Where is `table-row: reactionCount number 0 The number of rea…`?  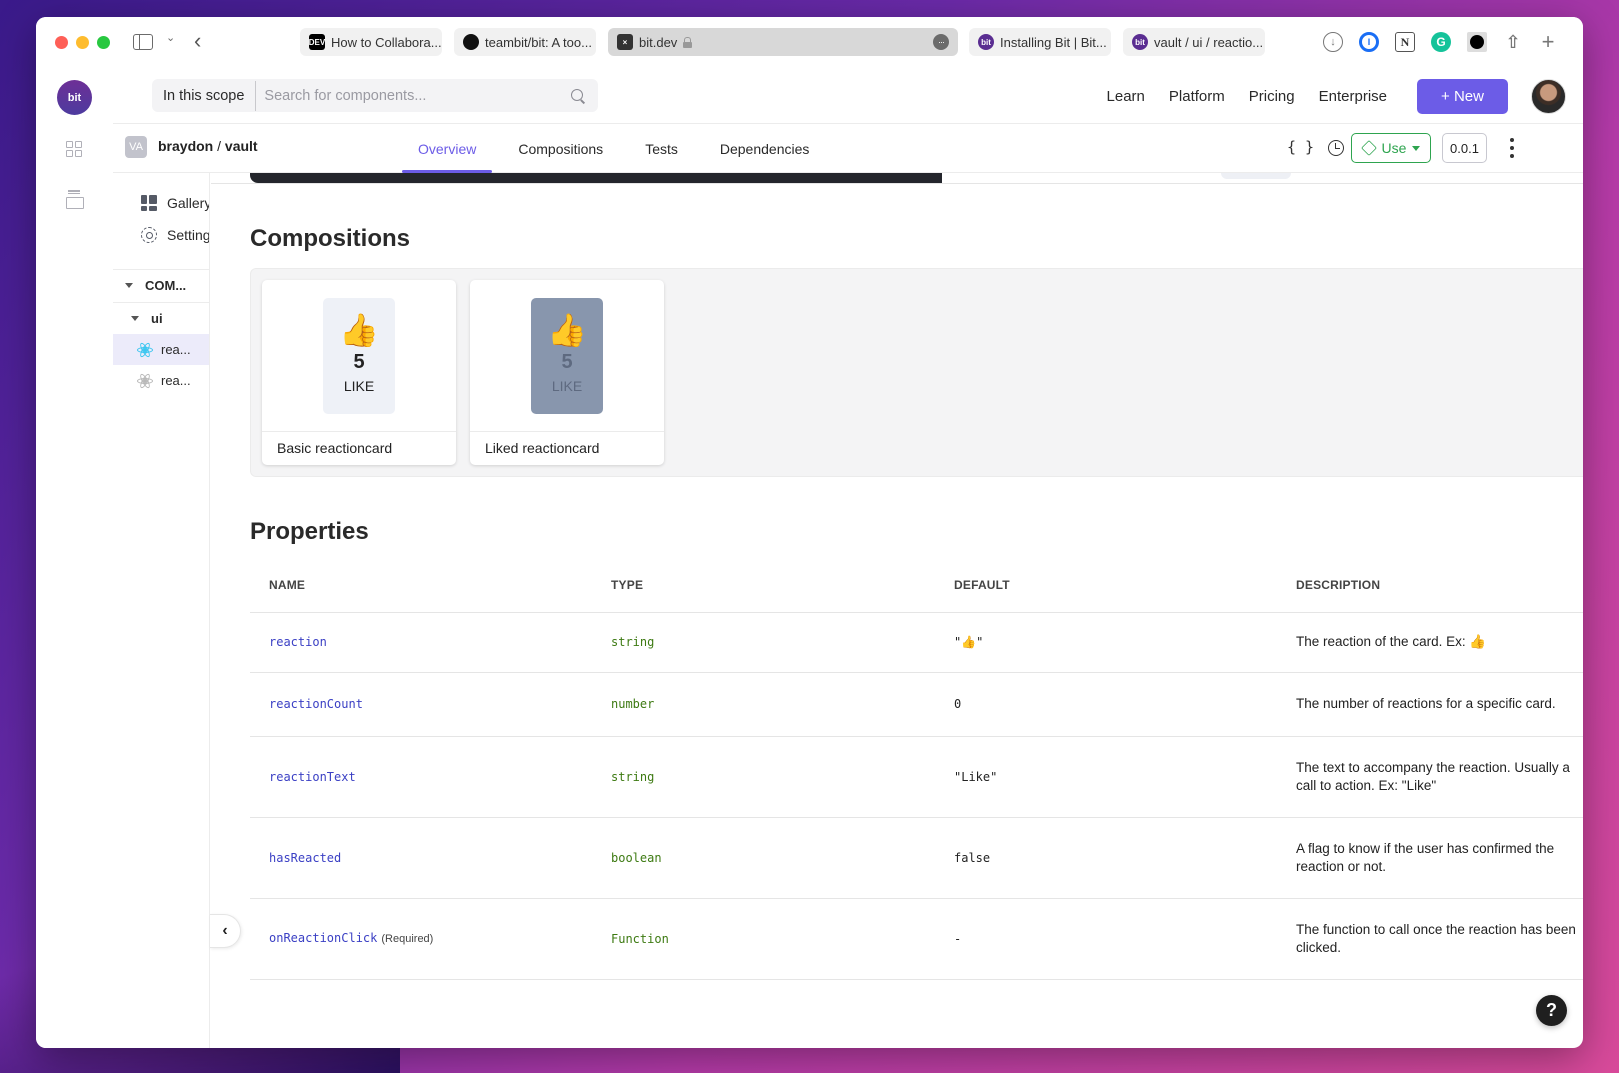 table-row: reactionCount number 0 The number of rea… is located at coordinates (916, 704).